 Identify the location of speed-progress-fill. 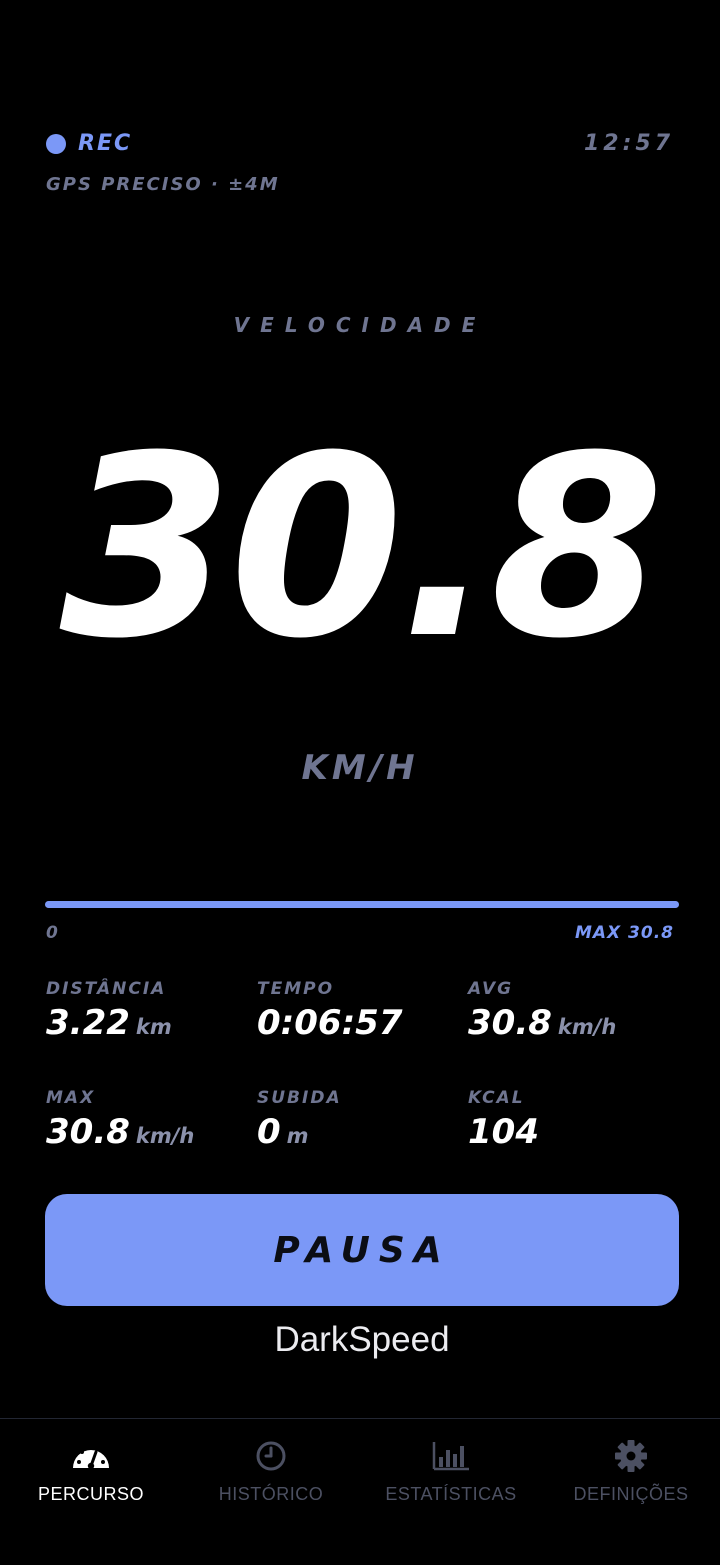
(362, 904).